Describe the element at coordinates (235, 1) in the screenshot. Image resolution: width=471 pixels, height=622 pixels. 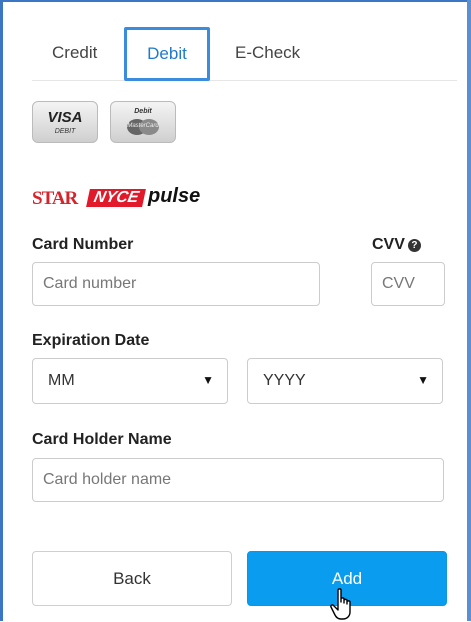
I see `frame-top-border` at that location.